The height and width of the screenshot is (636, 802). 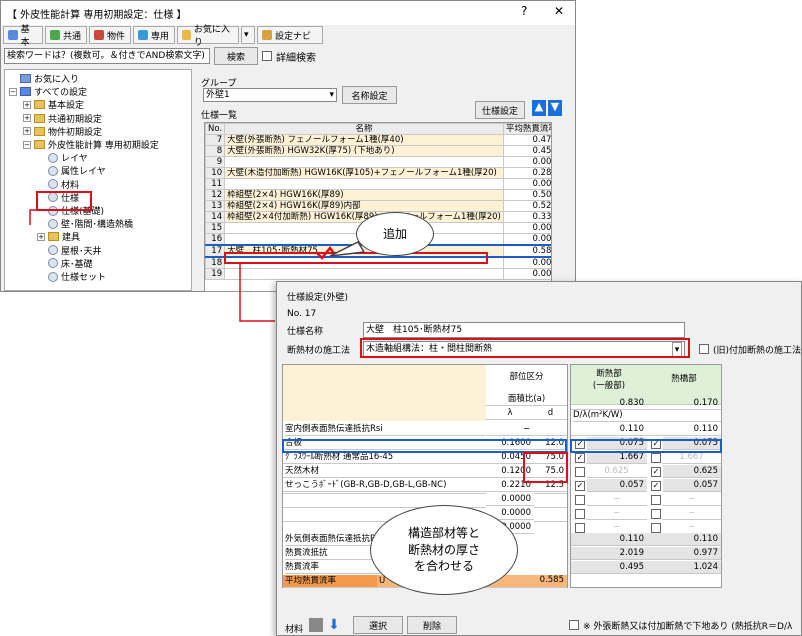 What do you see at coordinates (617, 457) in the screenshot?
I see `layer-ins-value: 1.667` at bounding box center [617, 457].